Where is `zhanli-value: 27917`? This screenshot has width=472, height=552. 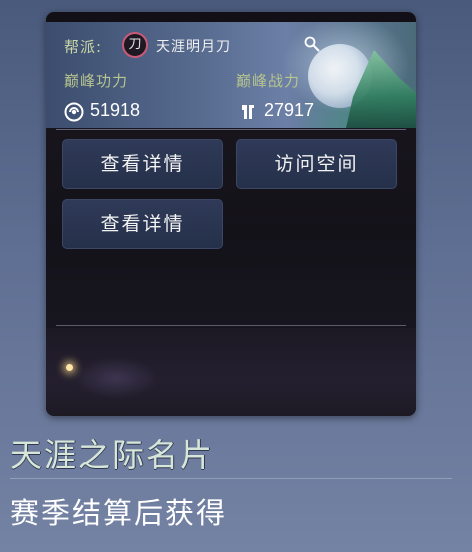
zhanli-value: 27917 is located at coordinates (289, 110).